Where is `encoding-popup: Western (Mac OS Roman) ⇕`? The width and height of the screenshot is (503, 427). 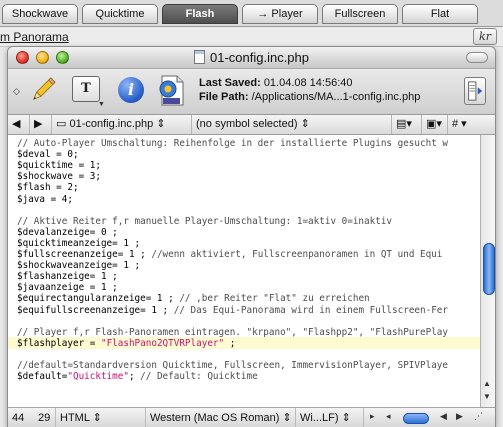
encoding-popup: Western (Mac OS Roman) ⇕ is located at coordinates (221, 417).